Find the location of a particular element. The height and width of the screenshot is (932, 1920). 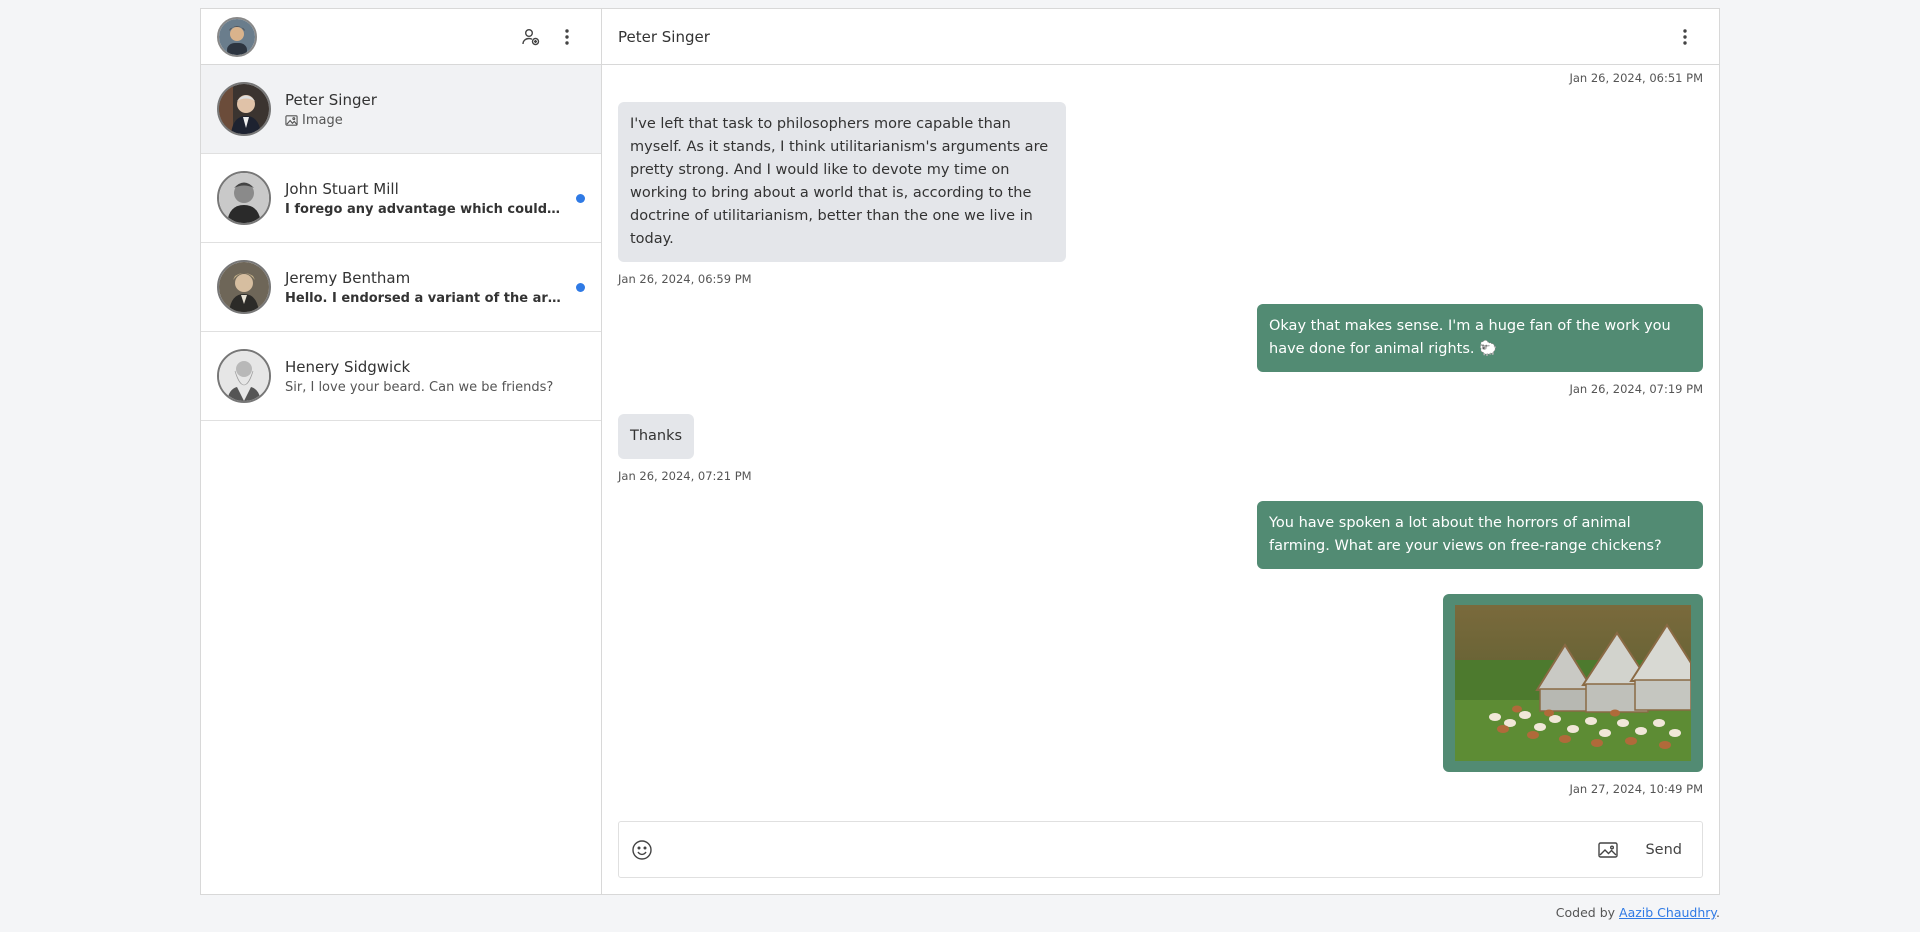

free-range-chickens-photo is located at coordinates (1573, 683).